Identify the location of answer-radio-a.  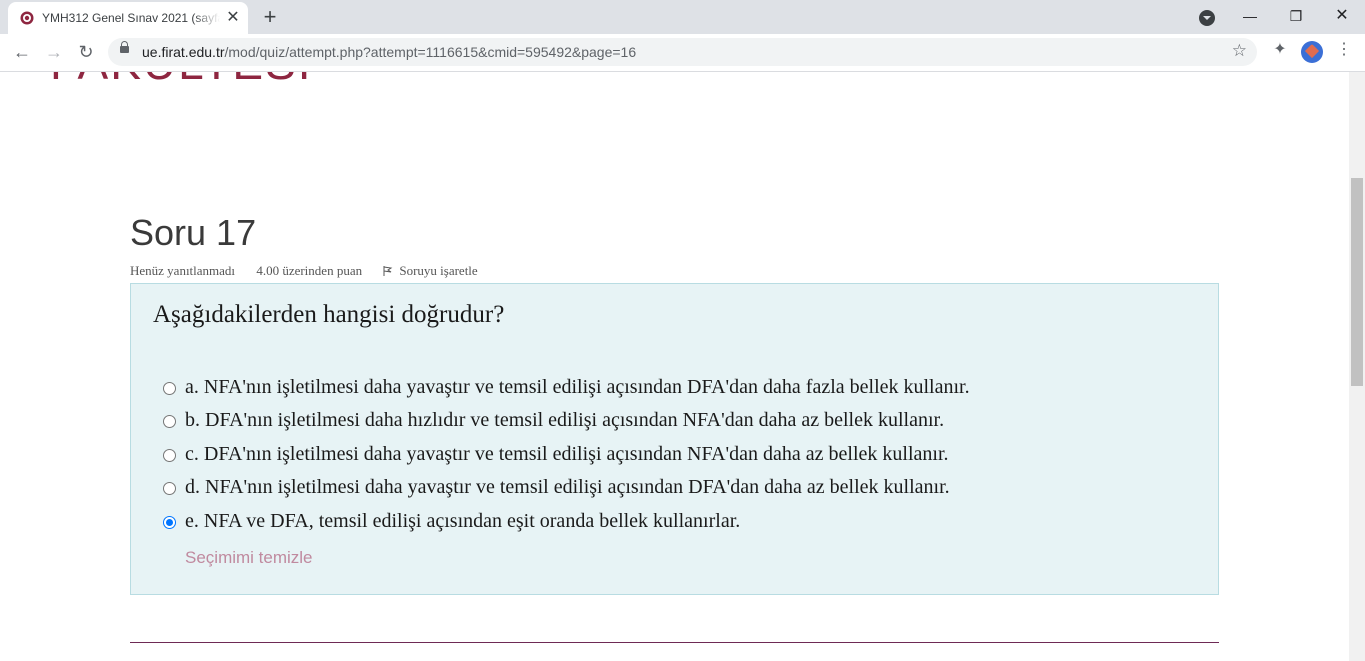
(169, 388).